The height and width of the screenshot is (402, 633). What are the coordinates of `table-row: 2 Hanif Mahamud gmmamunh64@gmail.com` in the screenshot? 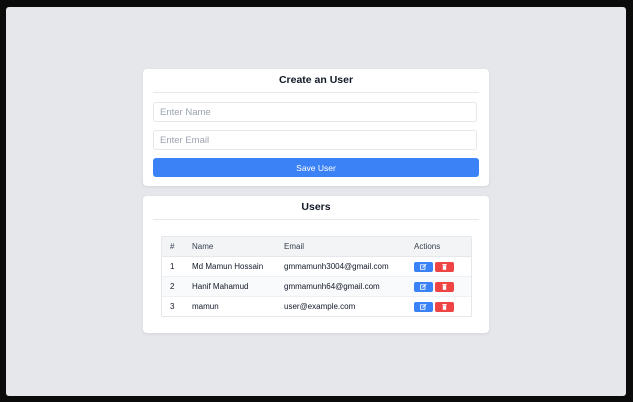 It's located at (316, 286).